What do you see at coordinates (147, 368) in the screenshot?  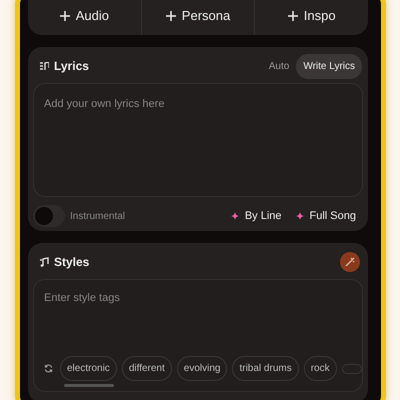 I see `style-tag: different` at bounding box center [147, 368].